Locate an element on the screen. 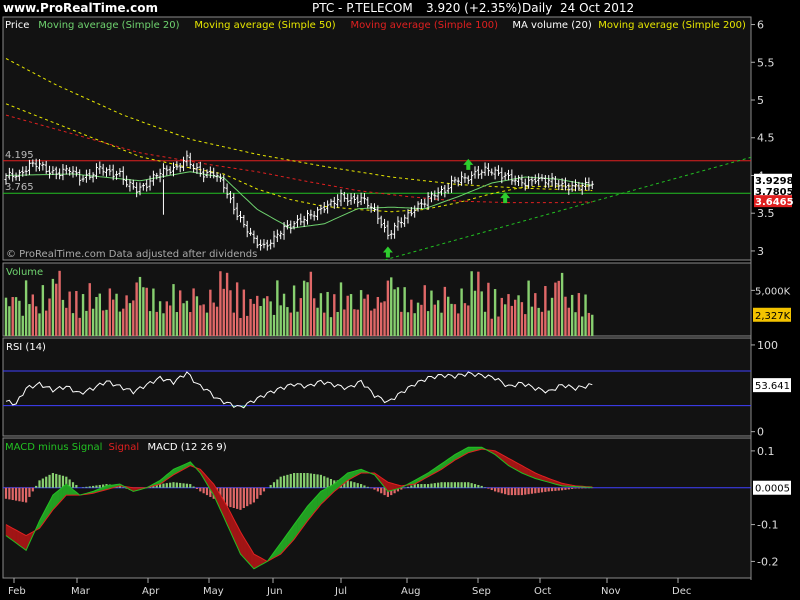 This screenshot has height=600, width=800. volume-ytick-label: 5,000K is located at coordinates (773, 291).